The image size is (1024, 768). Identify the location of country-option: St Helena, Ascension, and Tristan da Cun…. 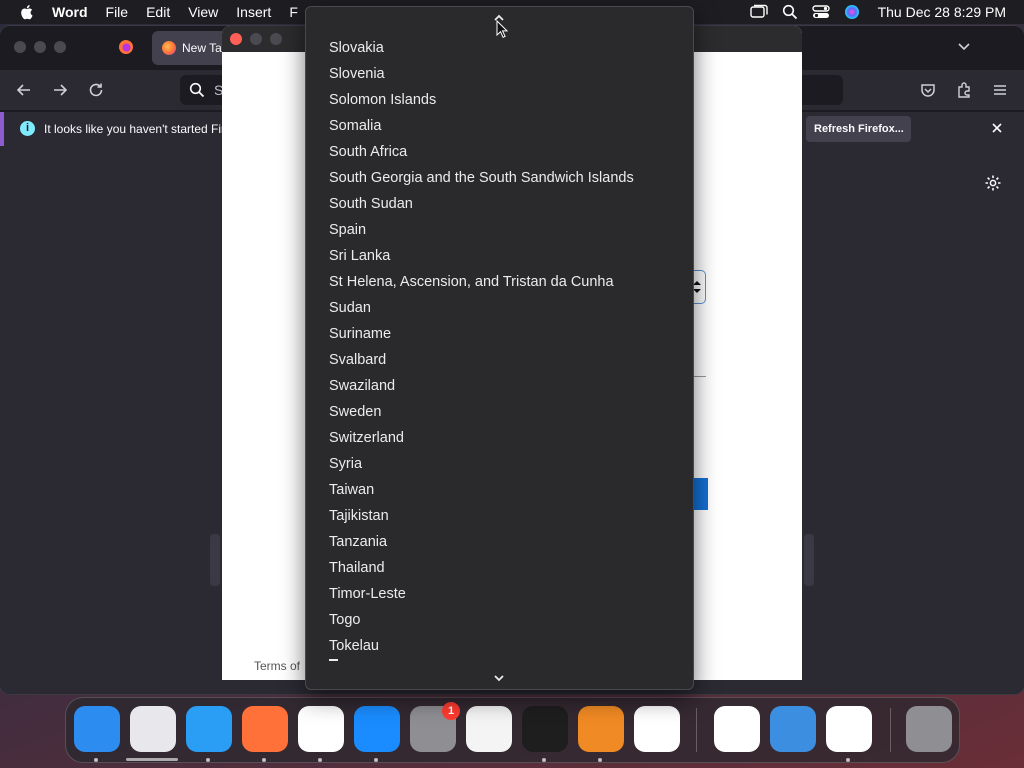
(499, 282).